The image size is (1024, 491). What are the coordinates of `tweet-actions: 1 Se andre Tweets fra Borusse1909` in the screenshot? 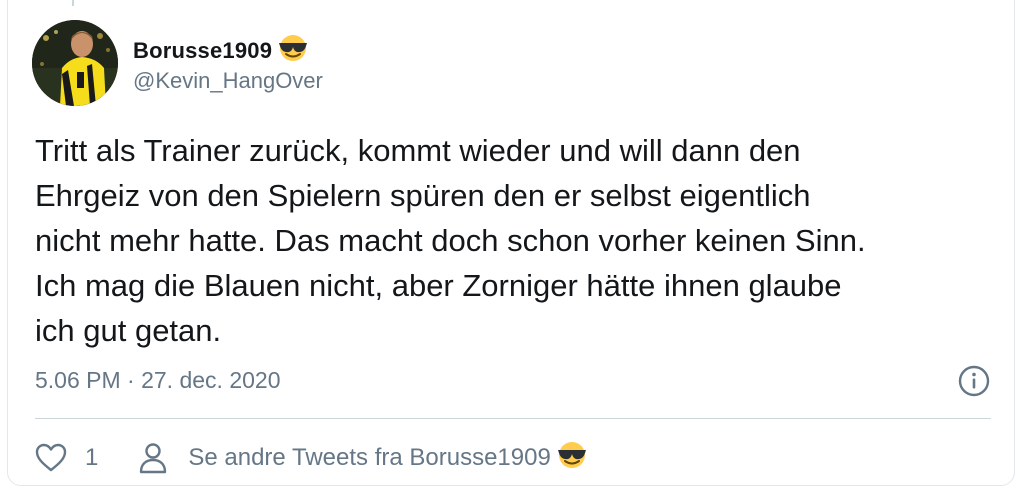 It's located at (312, 458).